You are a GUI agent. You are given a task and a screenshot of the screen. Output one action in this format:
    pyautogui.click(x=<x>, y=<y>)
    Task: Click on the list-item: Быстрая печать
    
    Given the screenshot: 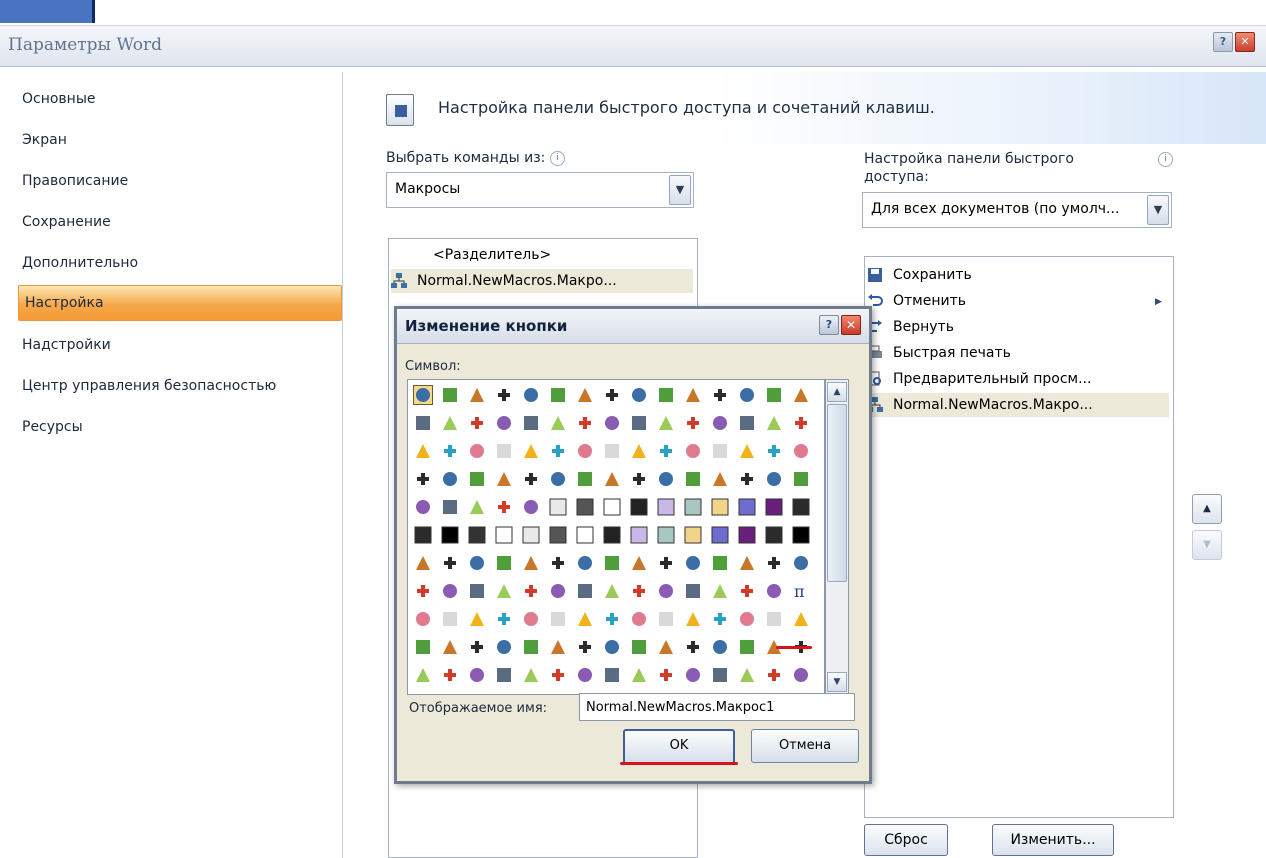 What is the action you would take?
    pyautogui.click(x=1018, y=353)
    